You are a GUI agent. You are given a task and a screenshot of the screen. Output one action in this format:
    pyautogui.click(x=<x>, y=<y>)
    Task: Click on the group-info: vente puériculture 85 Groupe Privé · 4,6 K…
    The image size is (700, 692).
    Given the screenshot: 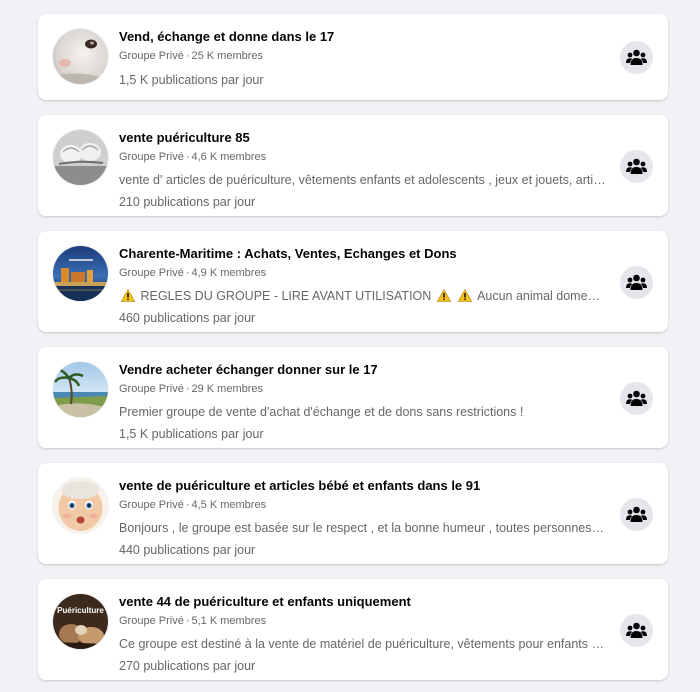 What is the action you would take?
    pyautogui.click(x=362, y=169)
    